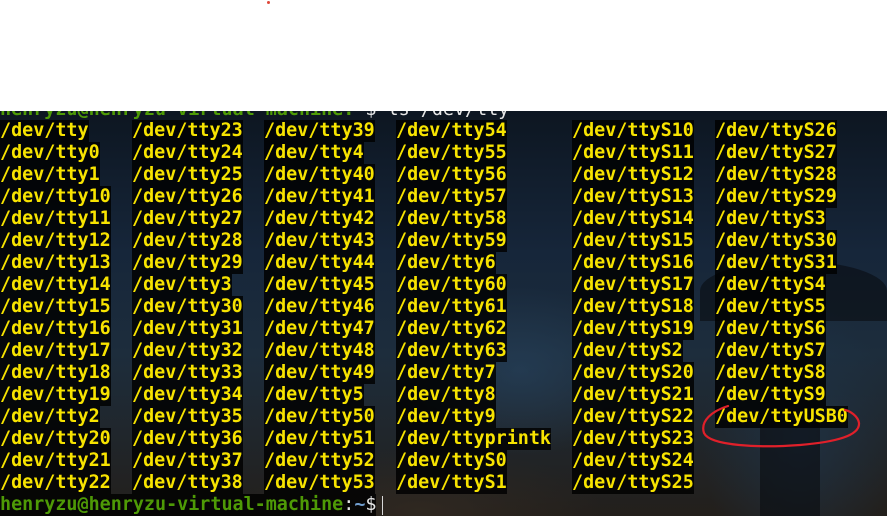  I want to click on annotation-circle, so click(781, 426).